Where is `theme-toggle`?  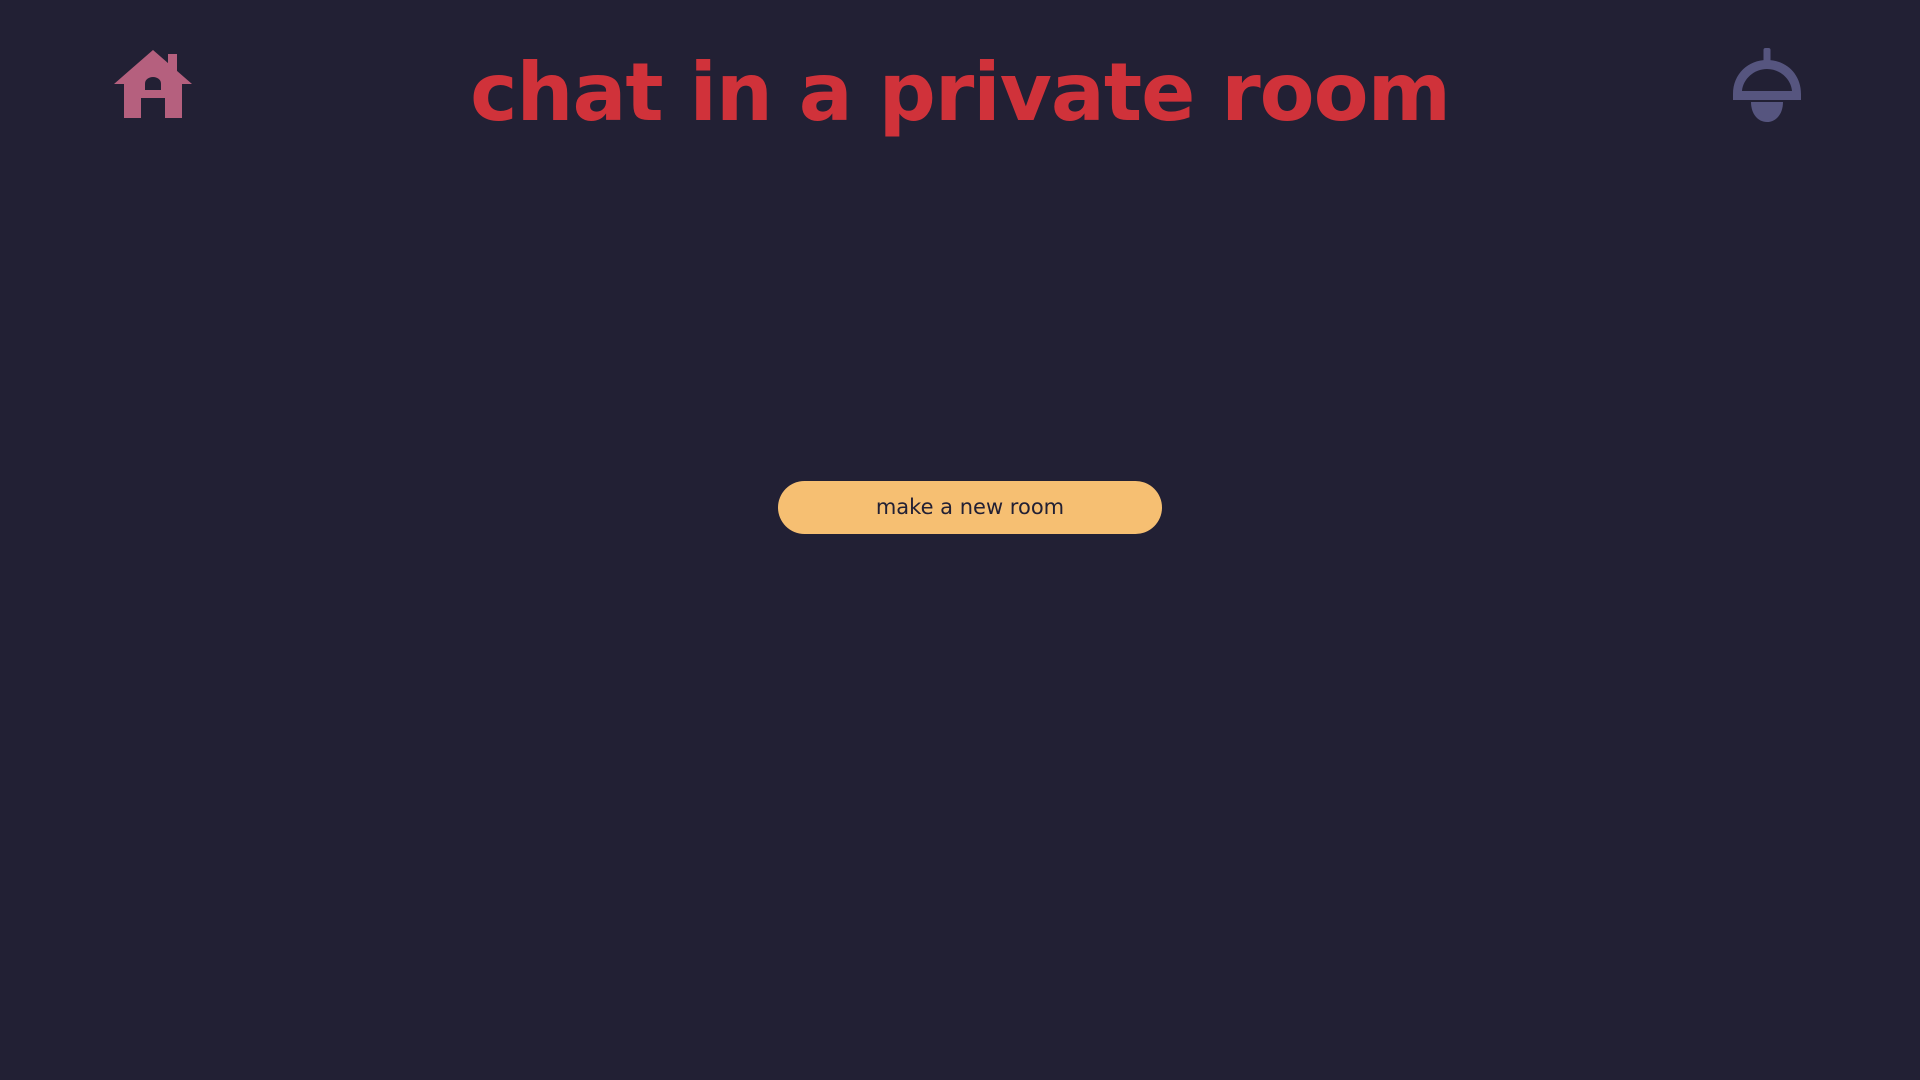
theme-toggle is located at coordinates (1767, 86).